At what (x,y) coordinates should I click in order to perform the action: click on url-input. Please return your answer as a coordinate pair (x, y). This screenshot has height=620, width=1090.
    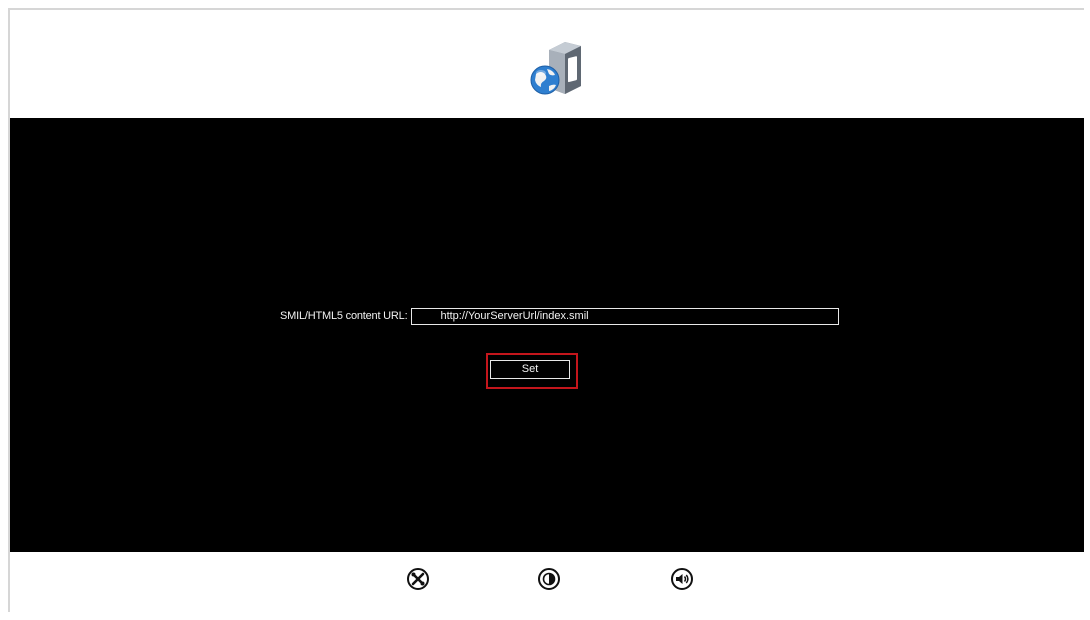
    Looking at the image, I should click on (625, 316).